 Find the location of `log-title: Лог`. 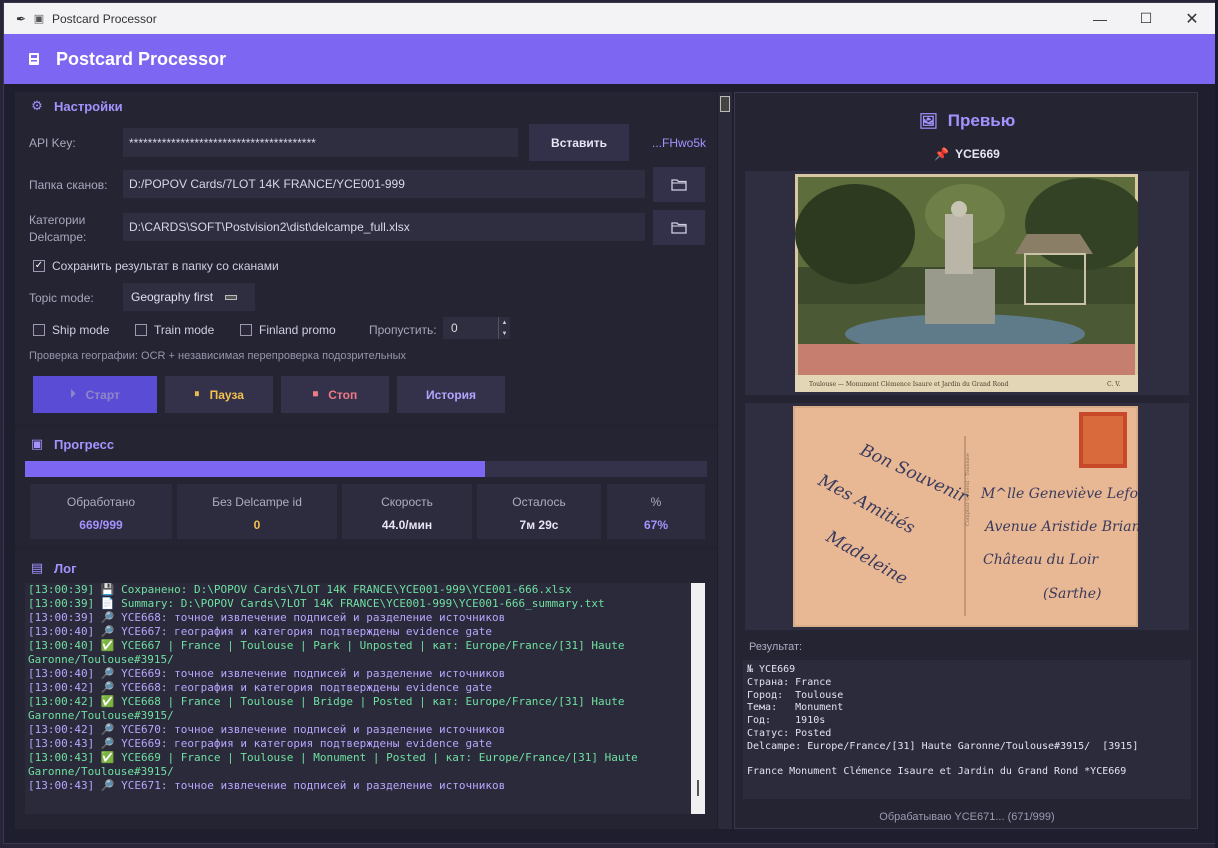

log-title: Лог is located at coordinates (65, 568).